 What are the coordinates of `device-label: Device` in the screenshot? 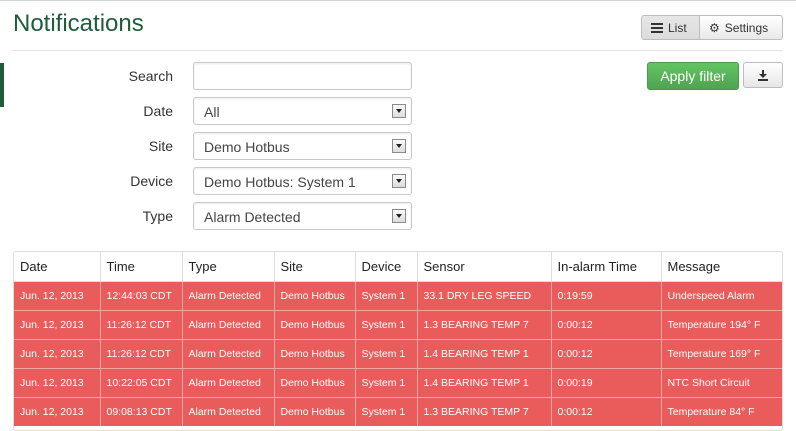 It's located at (151, 181).